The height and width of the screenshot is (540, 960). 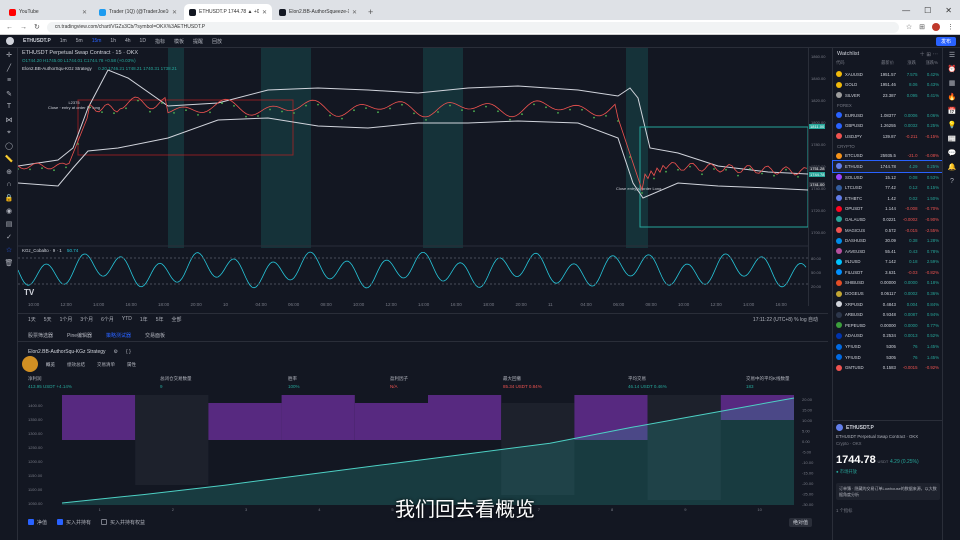 I want to click on watchlist-column-header: 最新价, so click(x=882, y=64).